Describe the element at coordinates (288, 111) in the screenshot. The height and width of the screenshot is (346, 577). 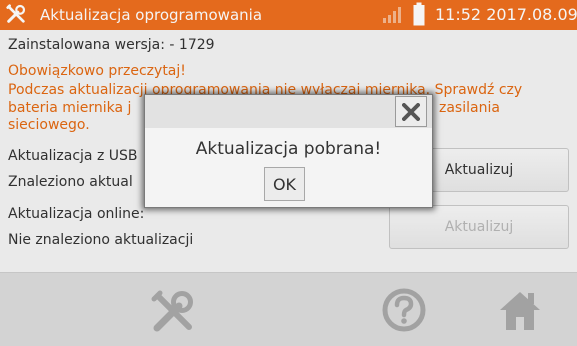
I see `dialog-title-bar` at that location.